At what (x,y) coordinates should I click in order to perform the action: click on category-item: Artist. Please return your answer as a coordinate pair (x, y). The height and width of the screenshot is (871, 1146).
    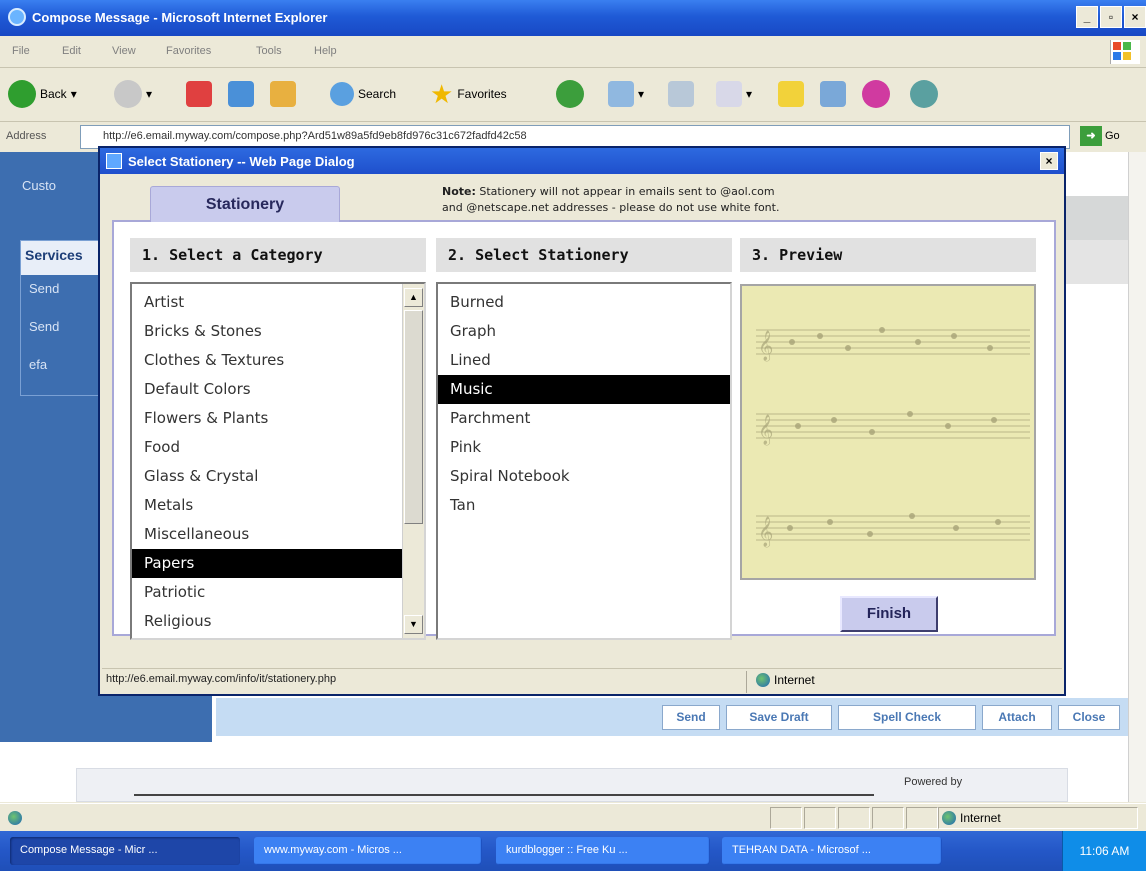
    Looking at the image, I should click on (267, 302).